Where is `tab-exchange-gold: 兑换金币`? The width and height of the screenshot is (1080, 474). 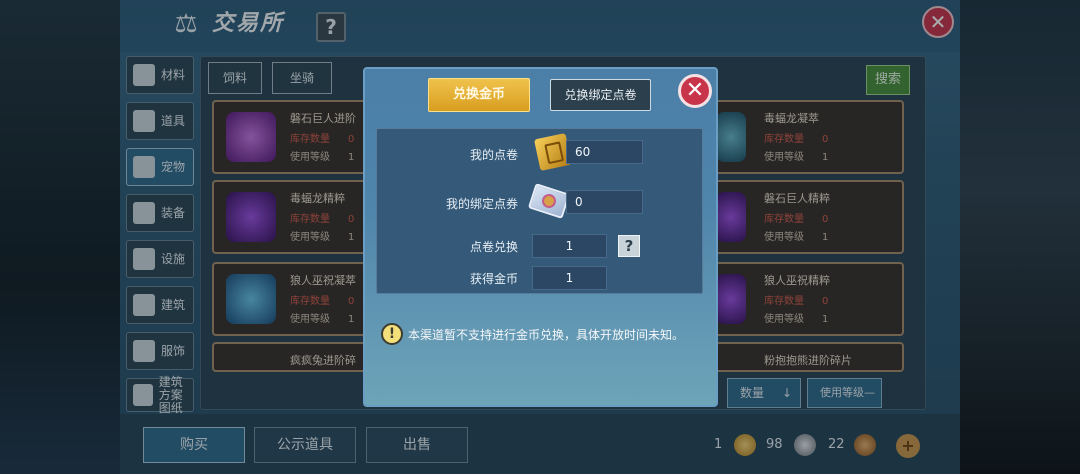
tab-exchange-gold: 兑换金币 is located at coordinates (479, 95).